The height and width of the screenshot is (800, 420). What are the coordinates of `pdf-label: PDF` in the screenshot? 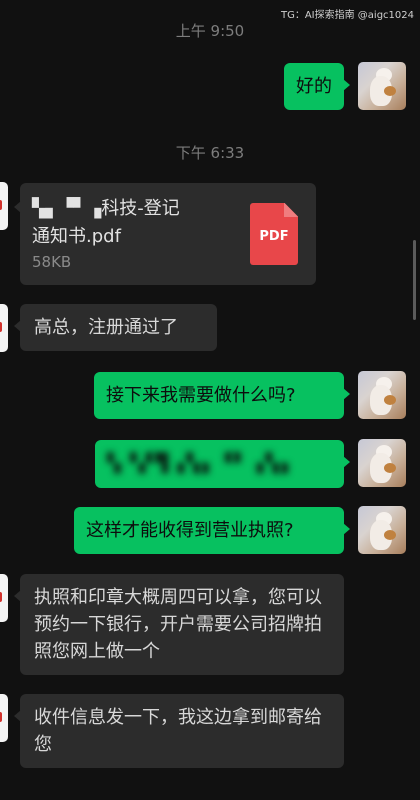 It's located at (274, 236).